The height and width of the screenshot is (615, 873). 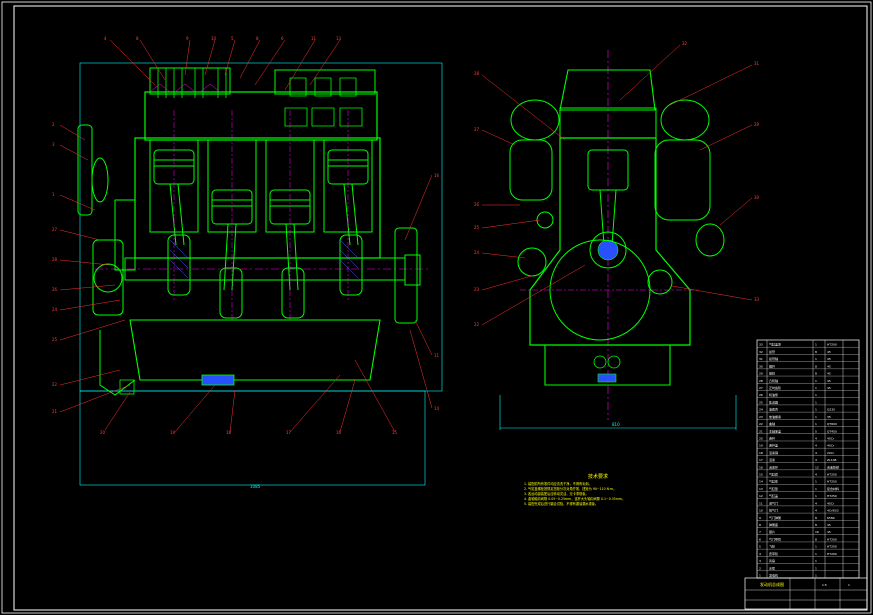 I want to click on bom-cell: 放油螺塞, so click(x=775, y=416).